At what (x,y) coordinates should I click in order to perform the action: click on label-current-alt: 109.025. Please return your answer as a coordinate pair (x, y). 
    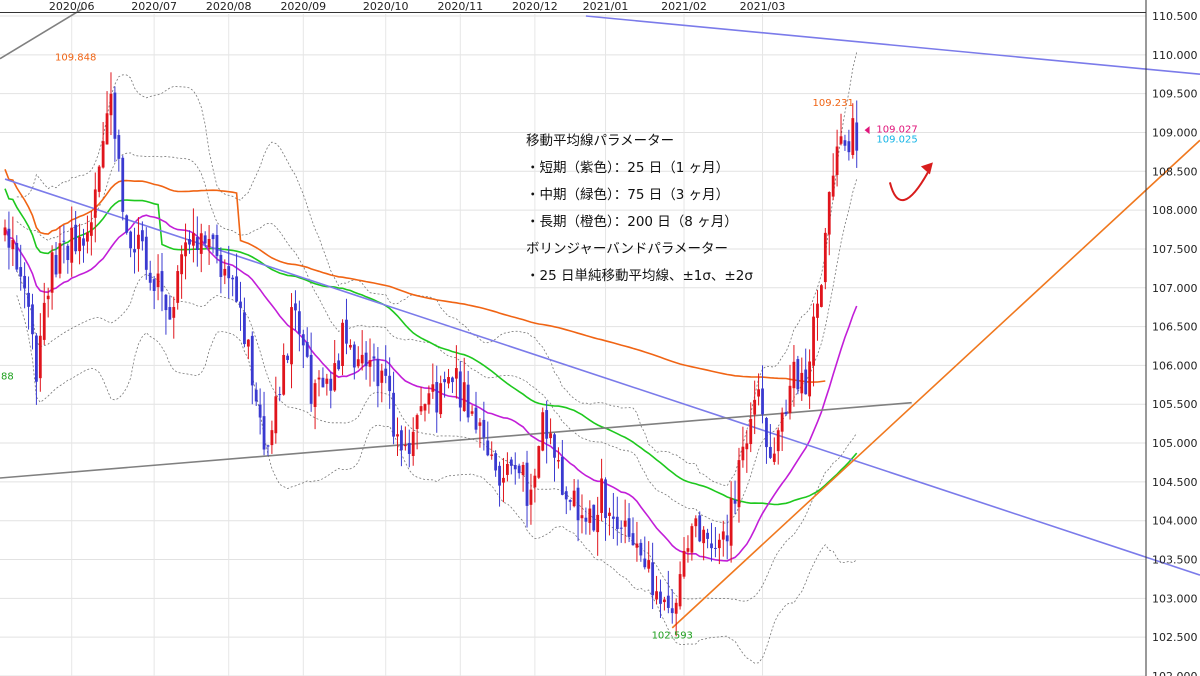
    Looking at the image, I should click on (896, 140).